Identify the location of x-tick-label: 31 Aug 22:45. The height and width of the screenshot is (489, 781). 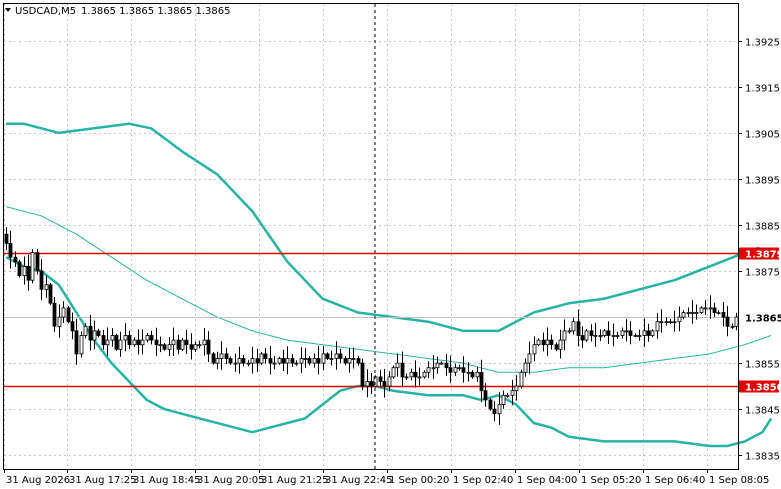
(358, 480).